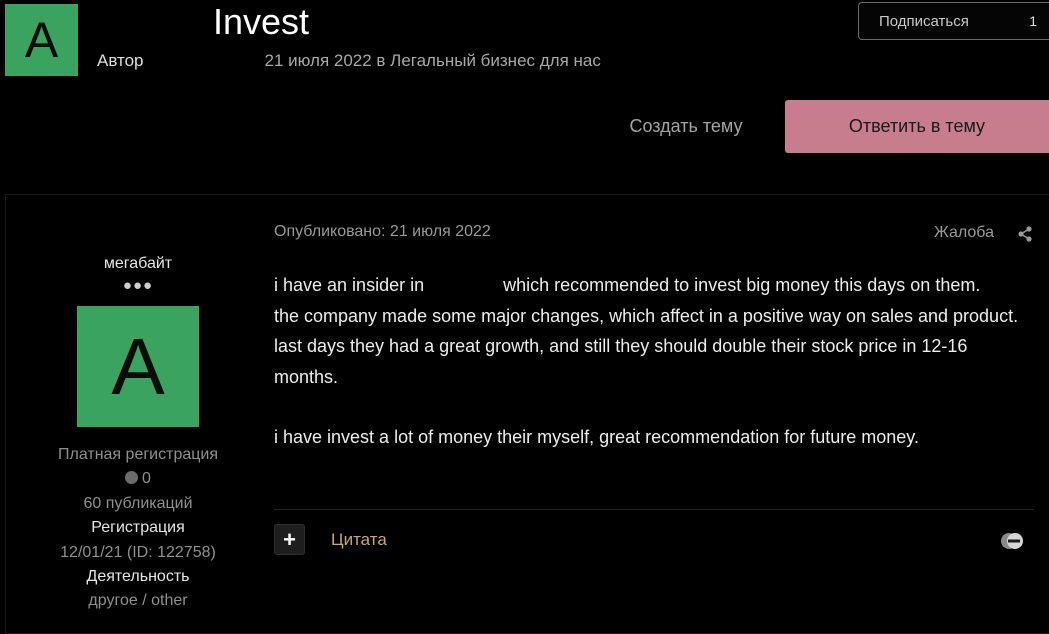 The image size is (1049, 634). I want to click on registration-value: 12/01/21 (ID: 122758), so click(138, 552).